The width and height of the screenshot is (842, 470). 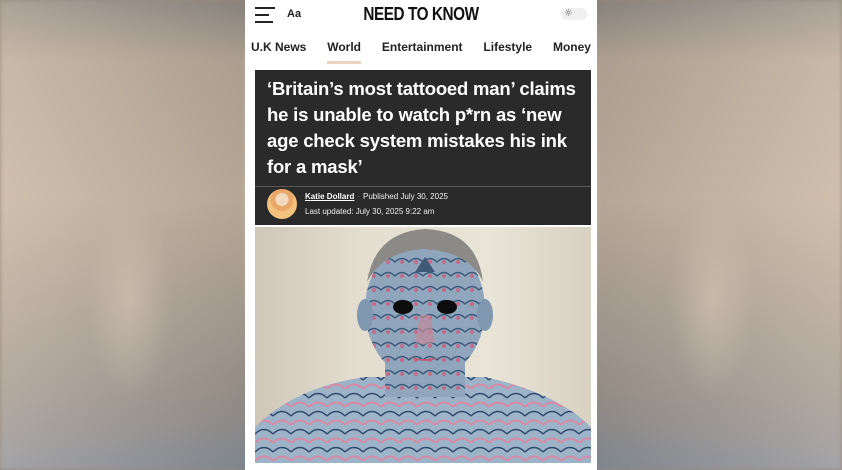 What do you see at coordinates (282, 204) in the screenshot?
I see `author-avatar` at bounding box center [282, 204].